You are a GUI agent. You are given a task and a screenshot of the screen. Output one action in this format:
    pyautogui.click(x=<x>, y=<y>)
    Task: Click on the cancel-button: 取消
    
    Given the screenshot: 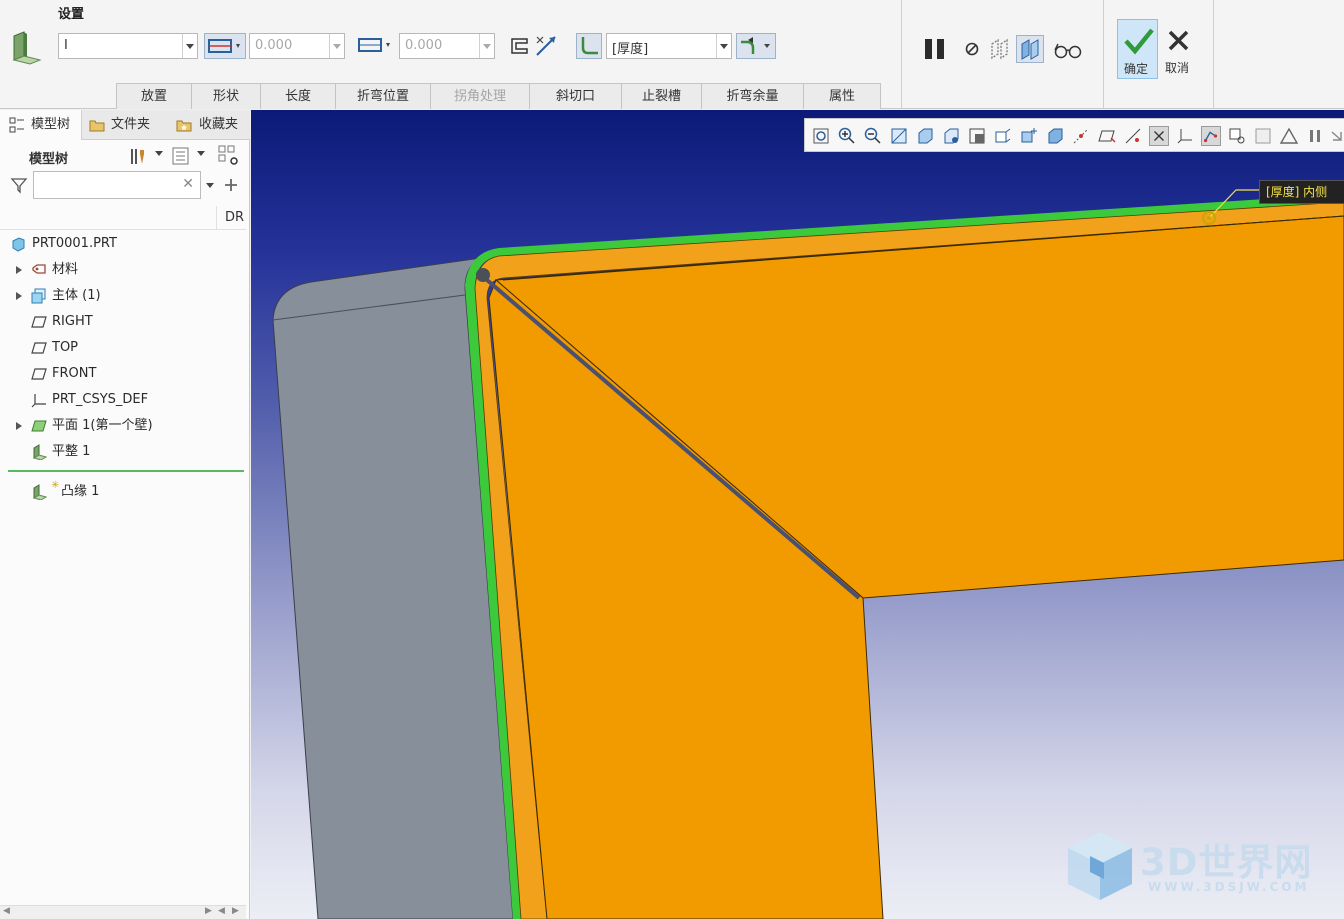 What is the action you would take?
    pyautogui.click(x=1179, y=49)
    